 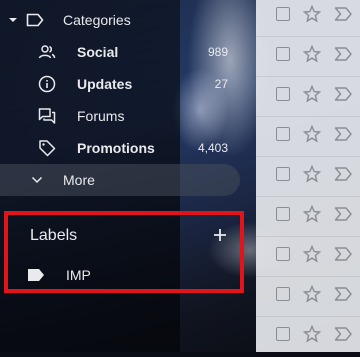 I want to click on labels-heading: Labels, so click(x=54, y=235).